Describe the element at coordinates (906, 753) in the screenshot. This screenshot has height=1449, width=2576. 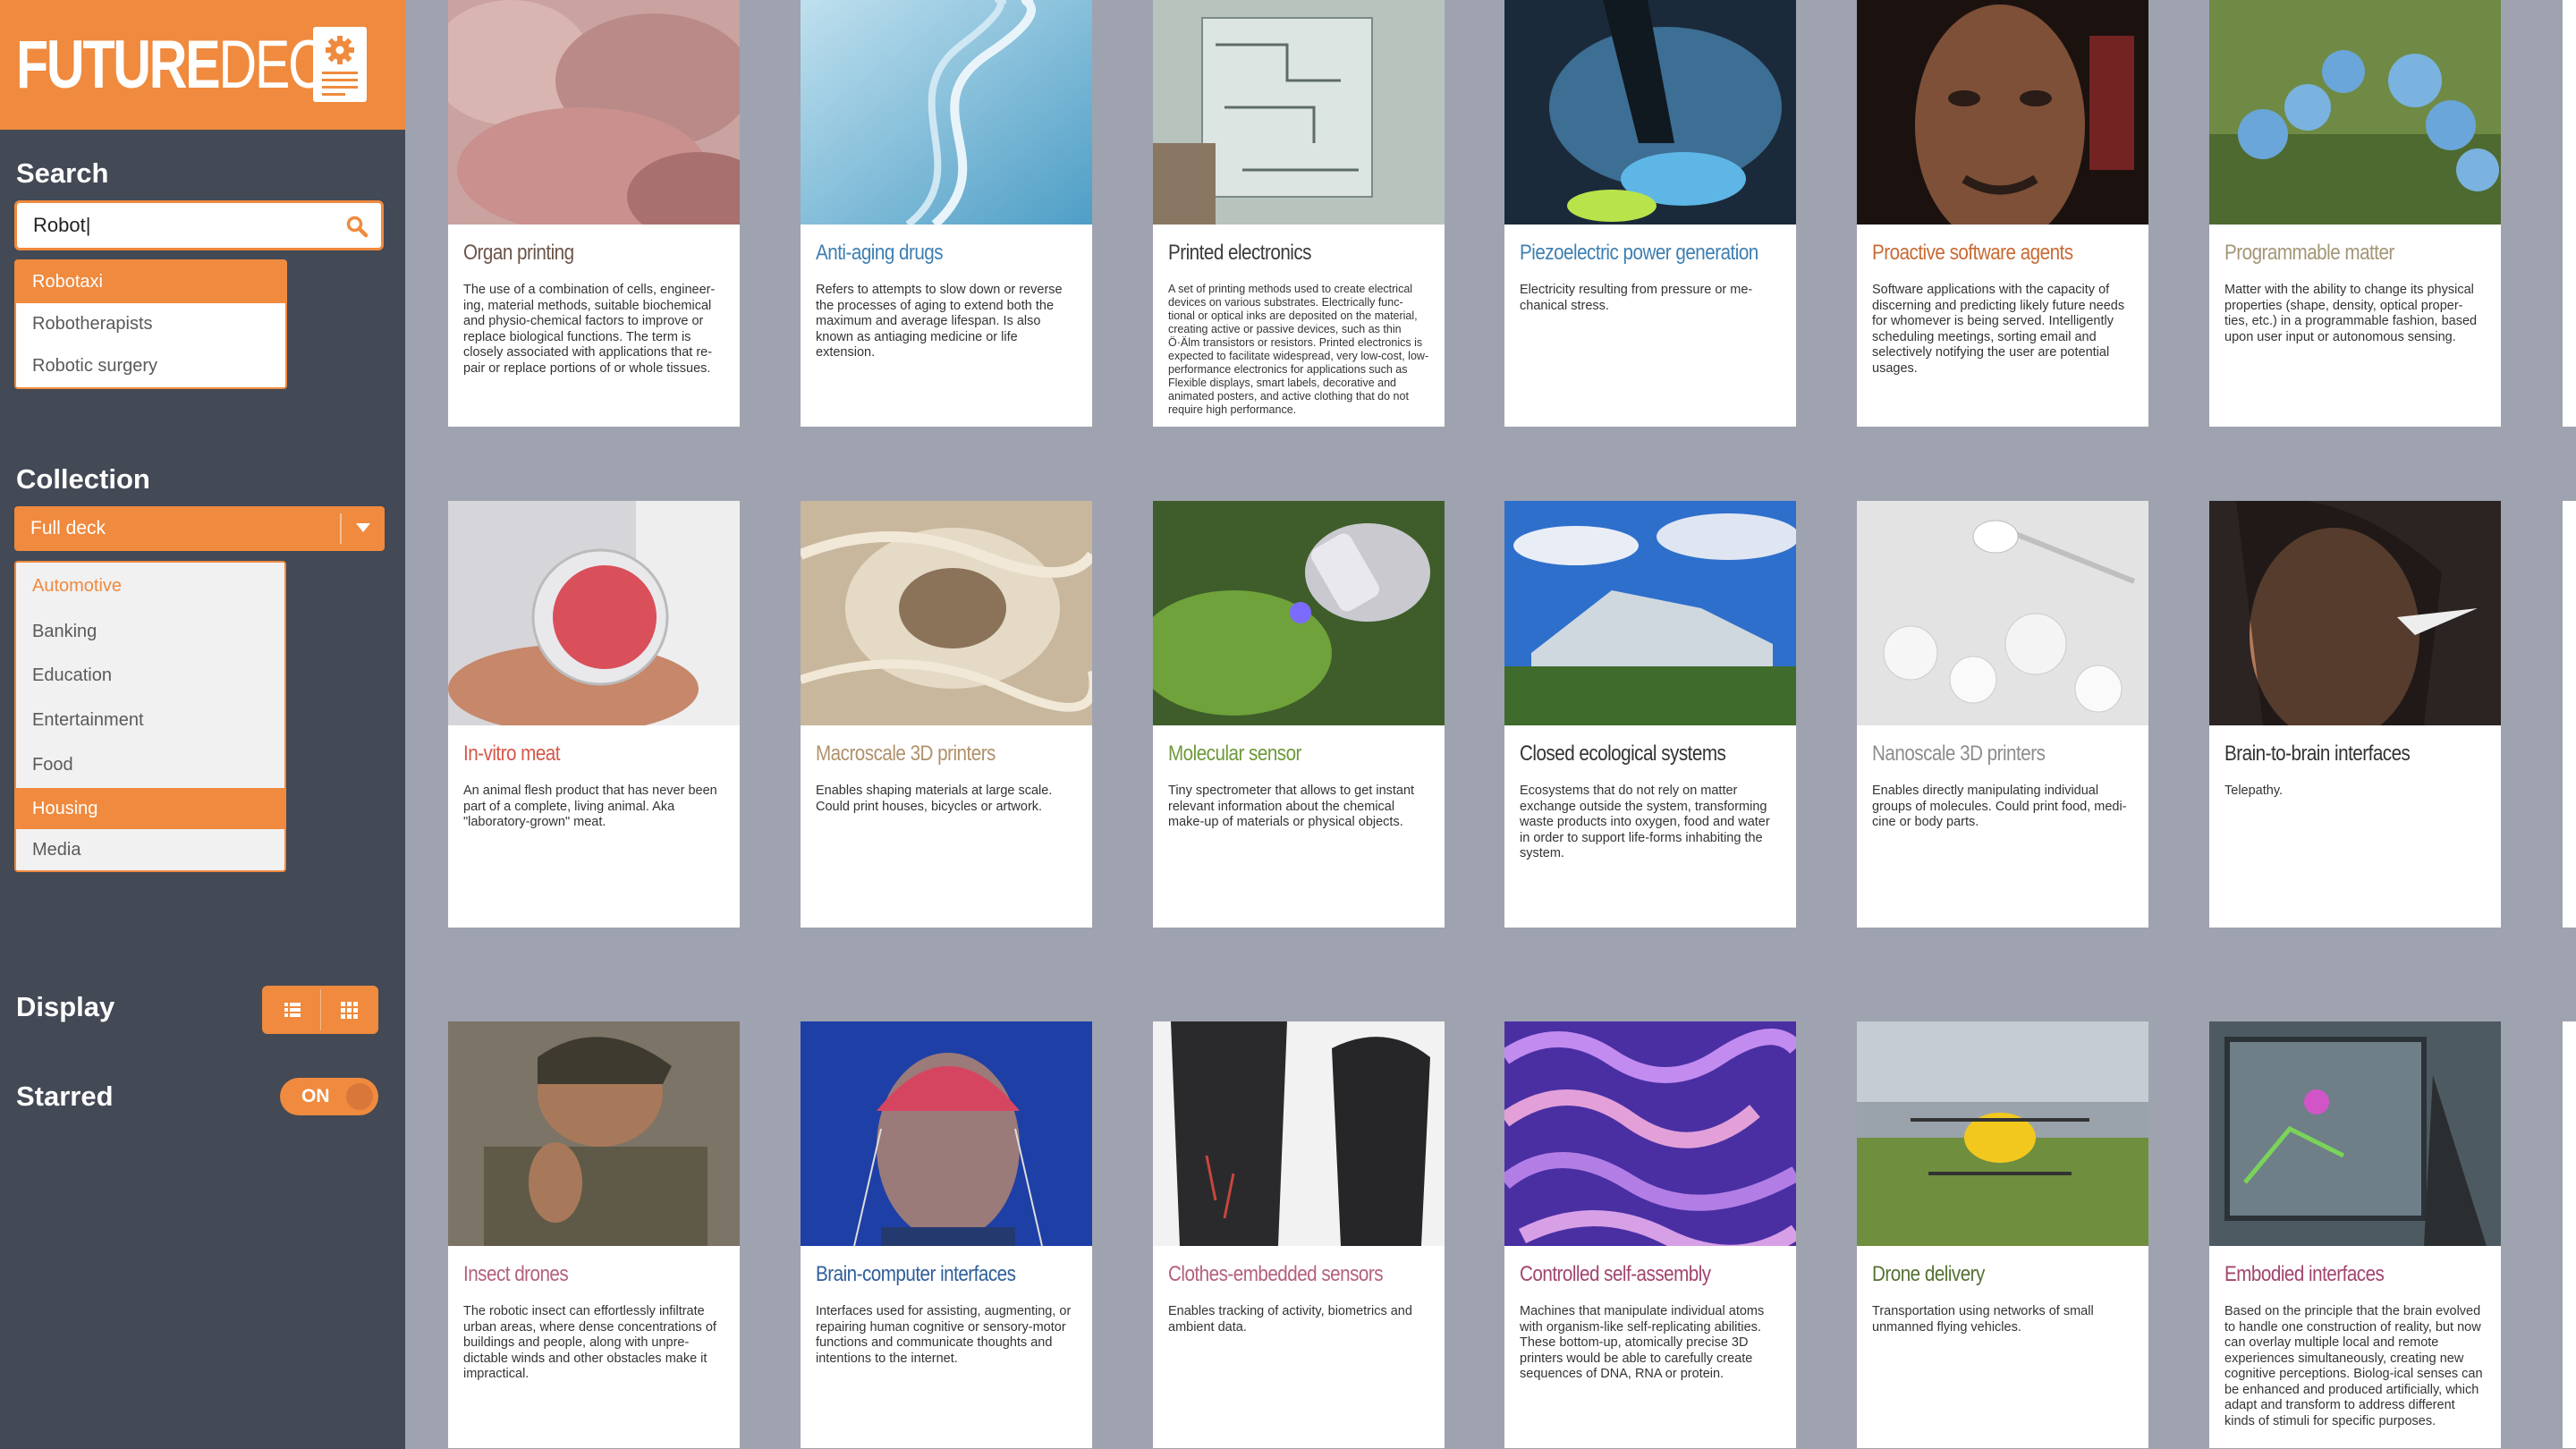
I see `card-title: Macroscale 3D printers` at that location.